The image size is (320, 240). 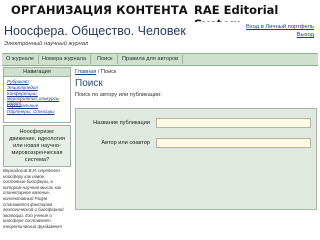 I want to click on sidebar-link-official: Официальные, so click(x=22, y=105).